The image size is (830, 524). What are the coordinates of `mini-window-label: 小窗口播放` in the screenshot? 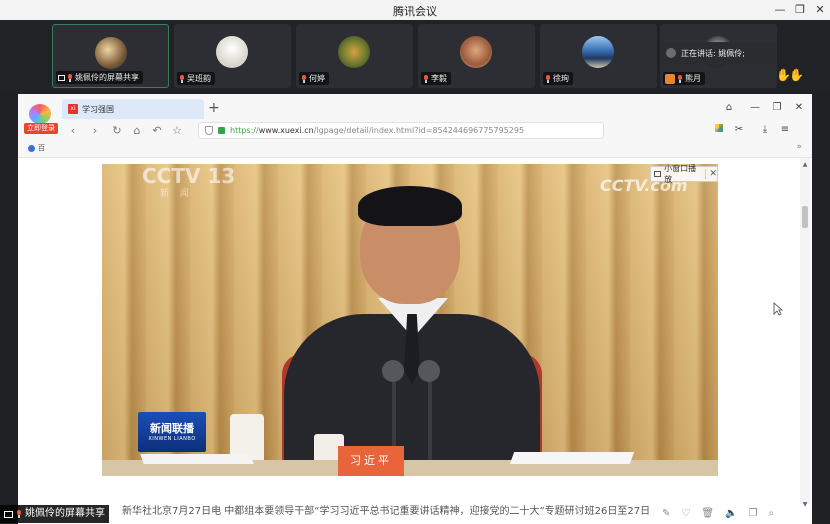 It's located at (680, 174).